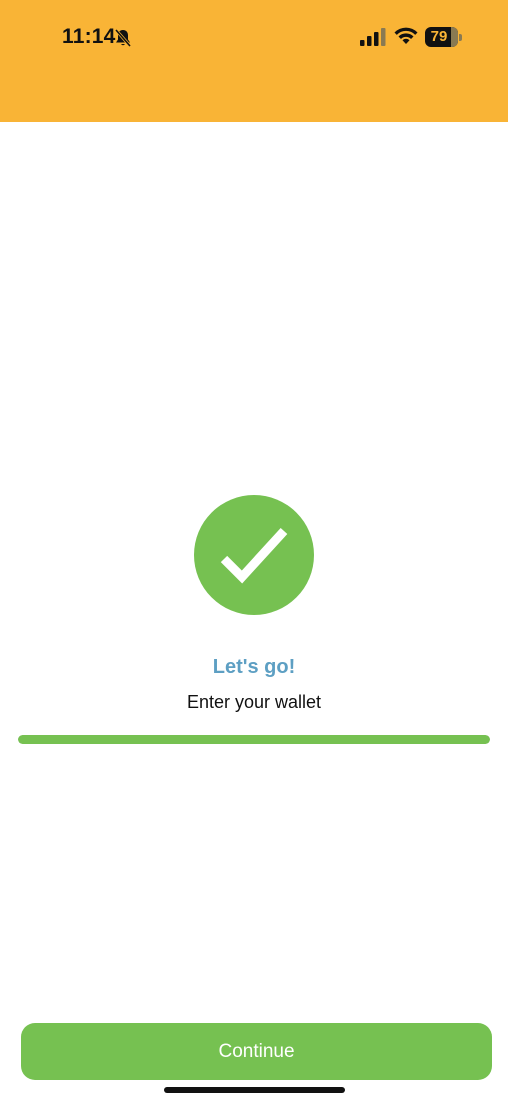  I want to click on battery-tip, so click(460, 37).